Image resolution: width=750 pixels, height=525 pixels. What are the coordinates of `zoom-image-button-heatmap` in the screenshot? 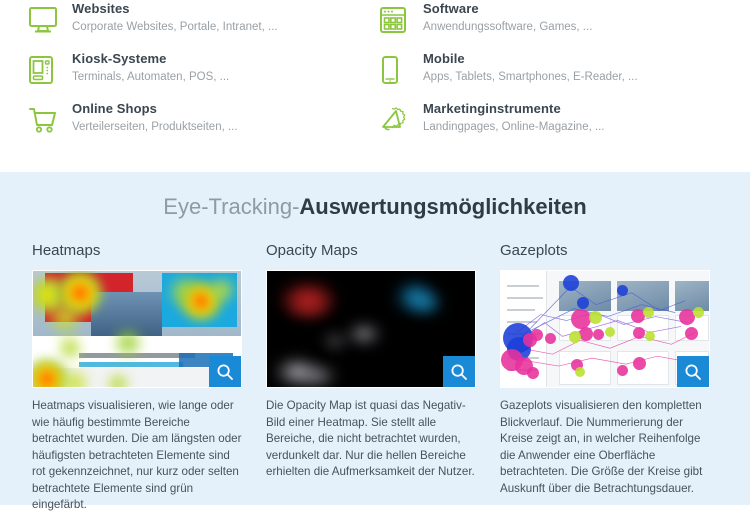 It's located at (225, 371).